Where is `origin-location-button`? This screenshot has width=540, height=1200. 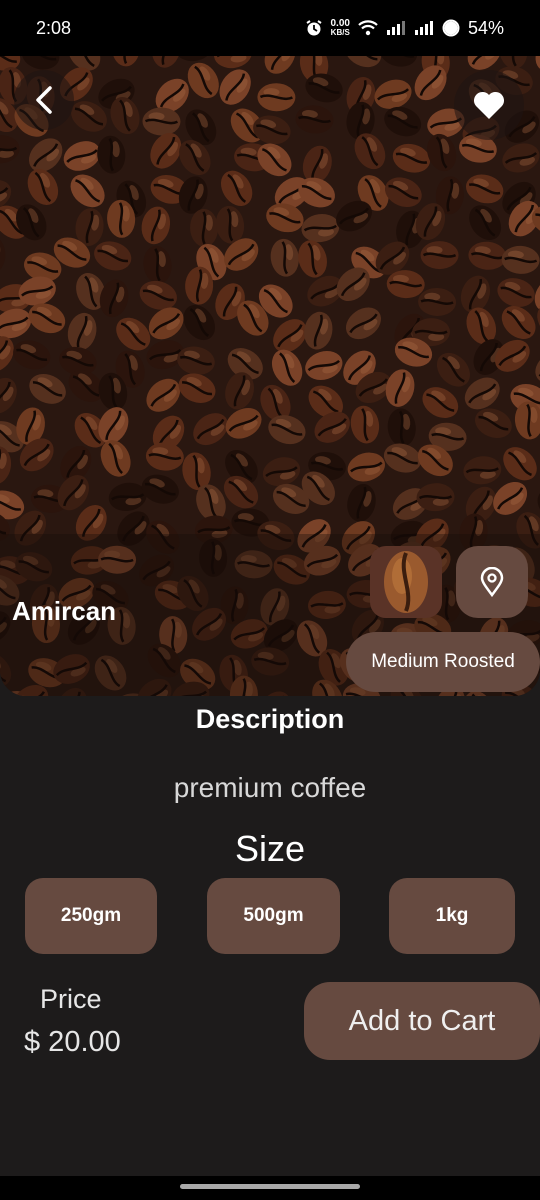
origin-location-button is located at coordinates (492, 582).